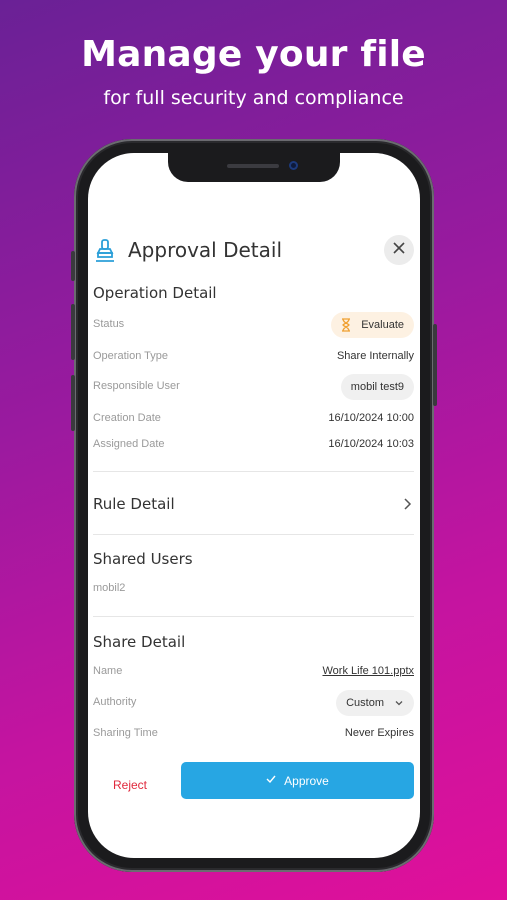 This screenshot has height=900, width=507. Describe the element at coordinates (379, 733) in the screenshot. I see `sharing-time-value: Never Expires` at that location.